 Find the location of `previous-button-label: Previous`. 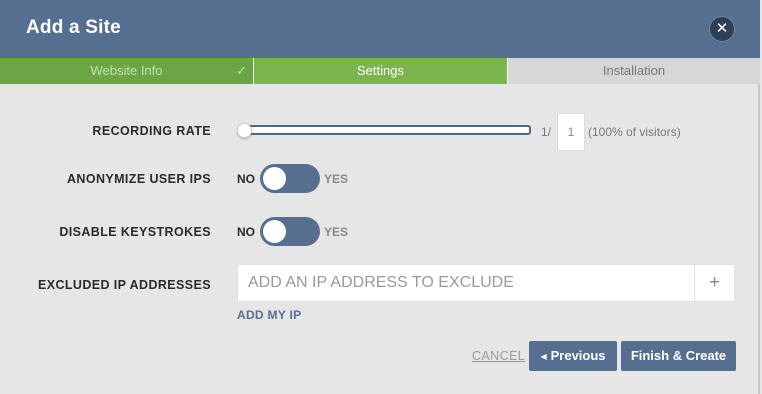

previous-button-label: Previous is located at coordinates (578, 355).